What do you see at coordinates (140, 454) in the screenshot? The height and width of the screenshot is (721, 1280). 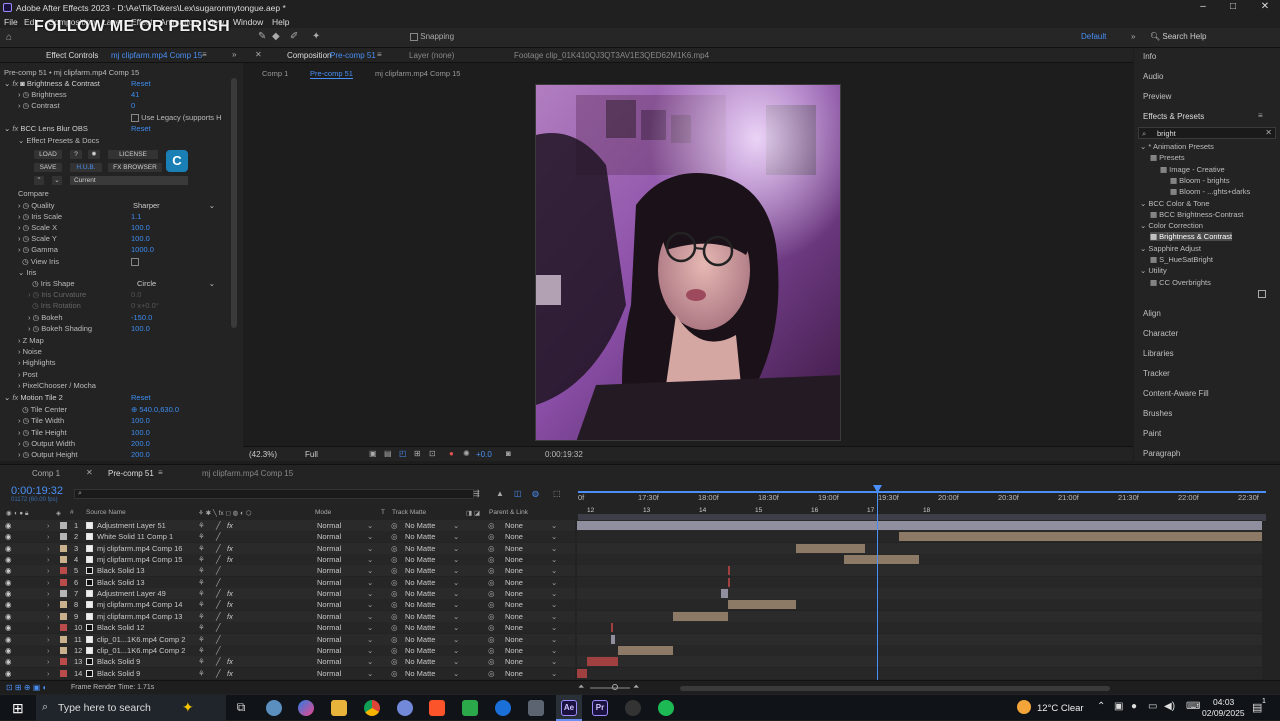 I see `output-height-value: 200.0` at bounding box center [140, 454].